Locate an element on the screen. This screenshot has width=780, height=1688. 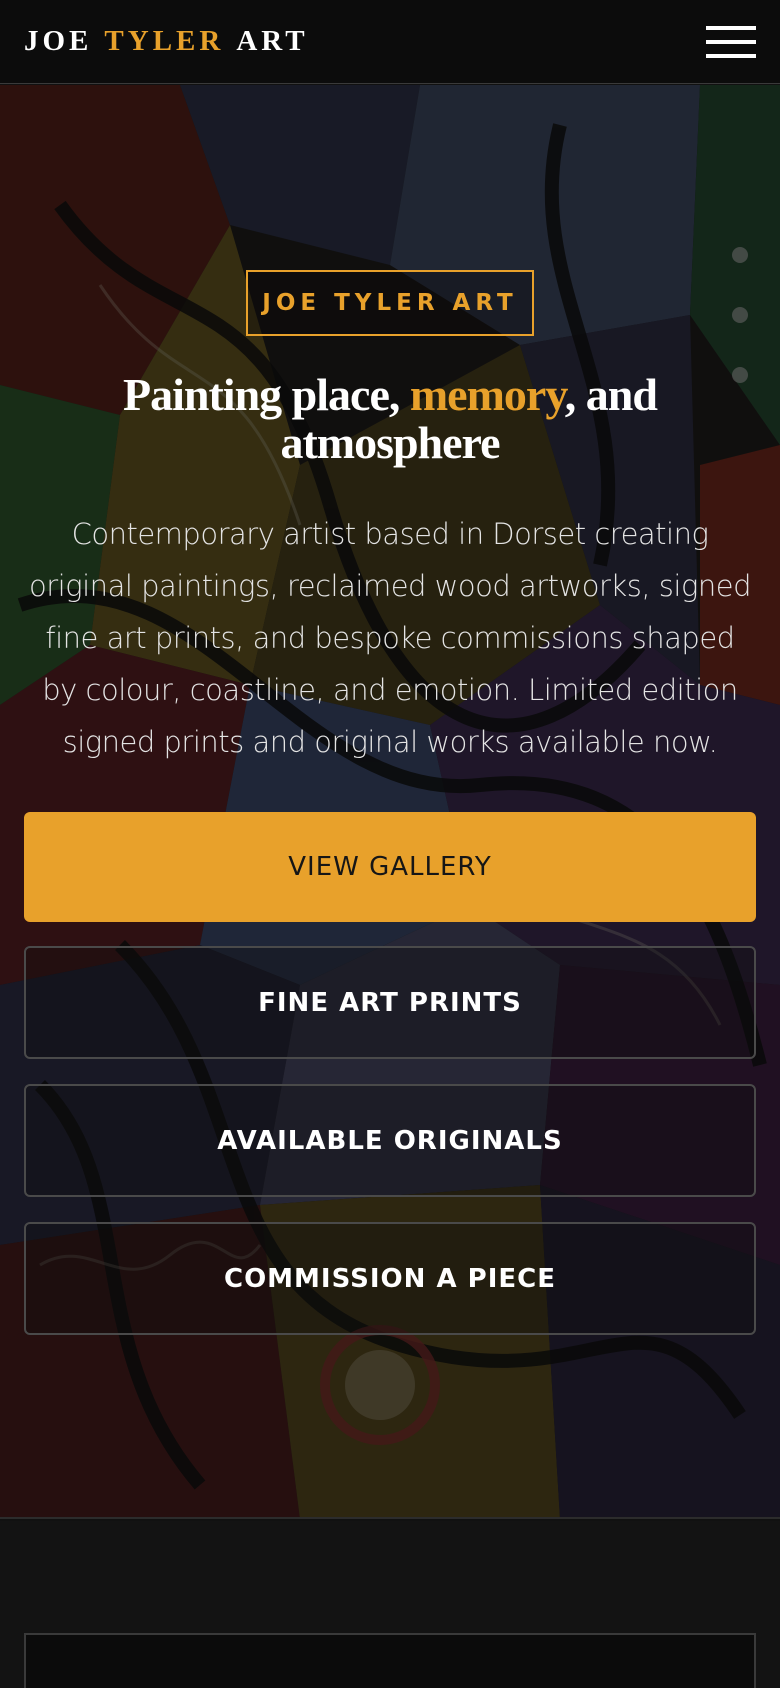
hamburger-icon is located at coordinates (731, 42).